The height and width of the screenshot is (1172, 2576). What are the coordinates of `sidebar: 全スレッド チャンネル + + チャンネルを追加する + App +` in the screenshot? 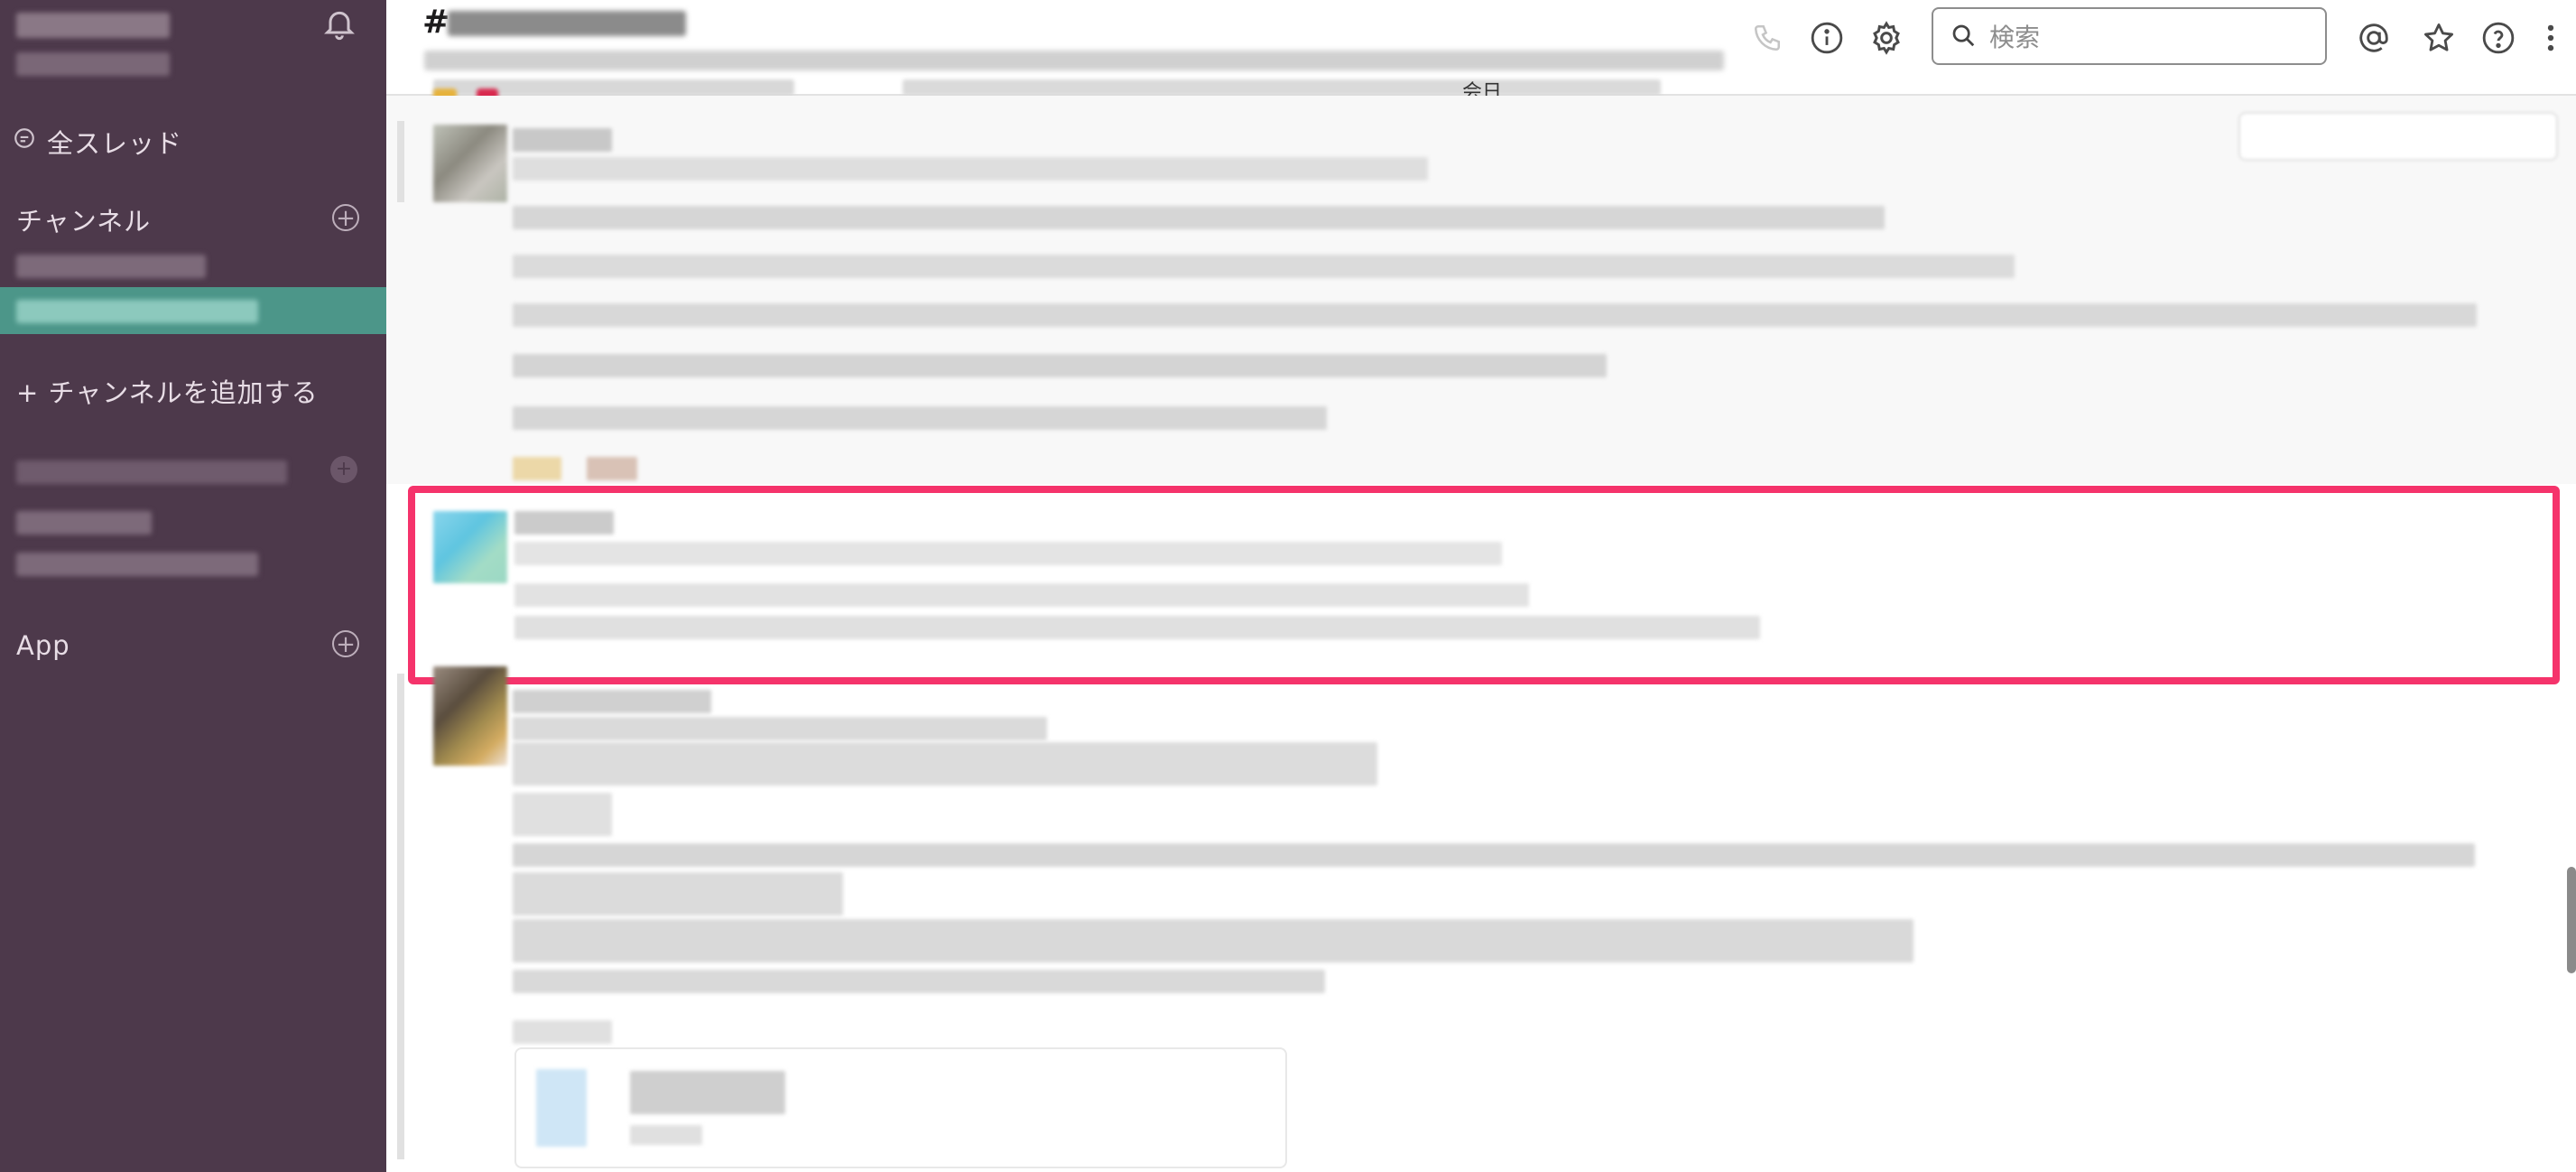 It's located at (193, 586).